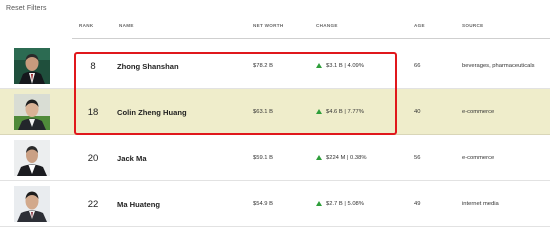 The height and width of the screenshot is (246, 550). What do you see at coordinates (93, 204) in the screenshot?
I see `rank: 22` at bounding box center [93, 204].